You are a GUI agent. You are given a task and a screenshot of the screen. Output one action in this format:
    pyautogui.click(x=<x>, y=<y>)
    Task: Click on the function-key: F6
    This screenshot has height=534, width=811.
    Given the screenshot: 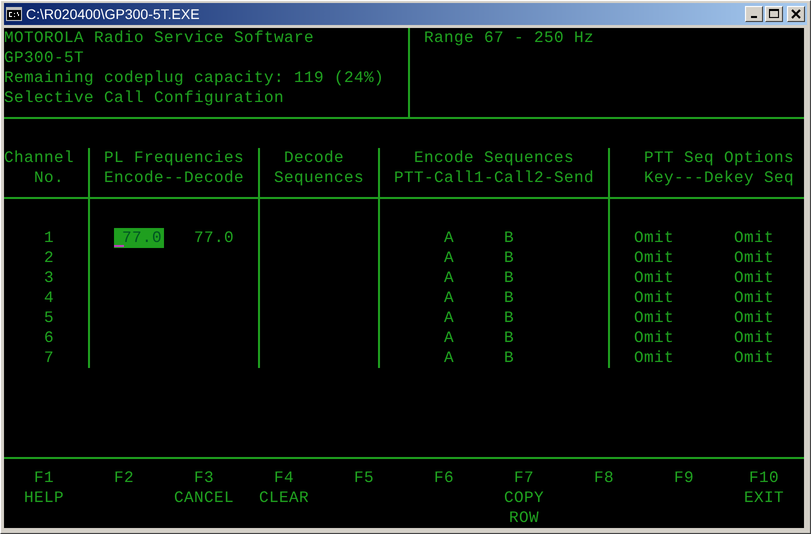 What is the action you would take?
    pyautogui.click(x=444, y=478)
    